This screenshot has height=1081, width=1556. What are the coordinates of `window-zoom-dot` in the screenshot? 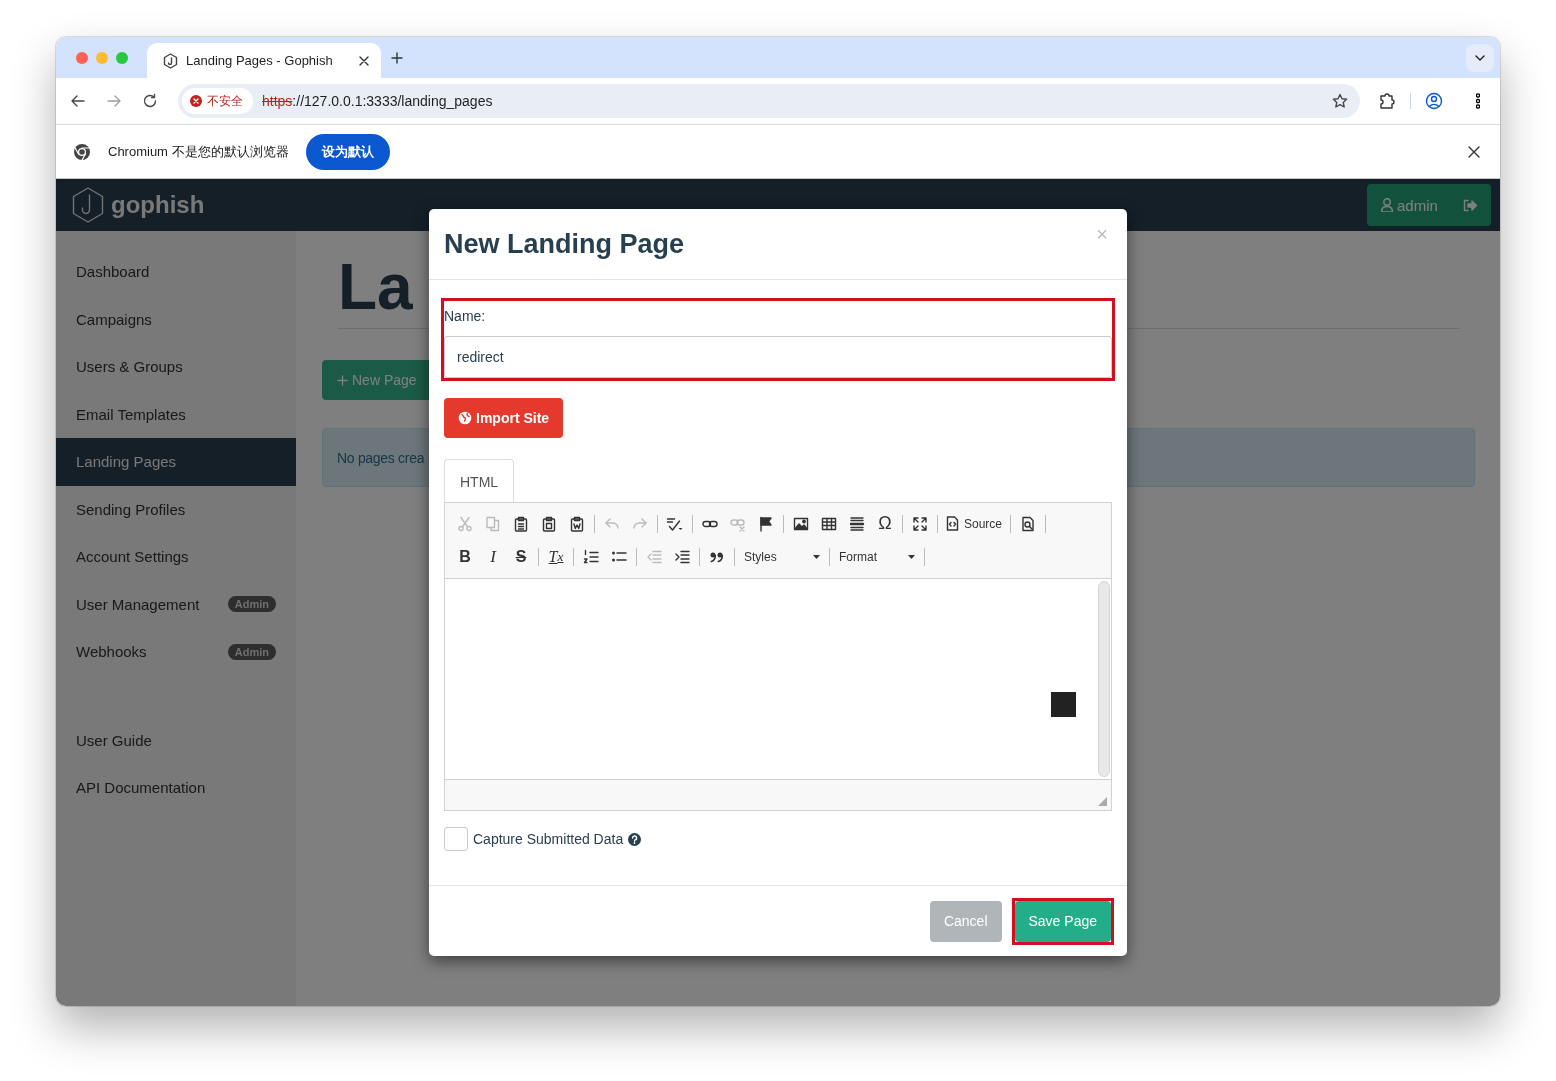 It's located at (122, 57).